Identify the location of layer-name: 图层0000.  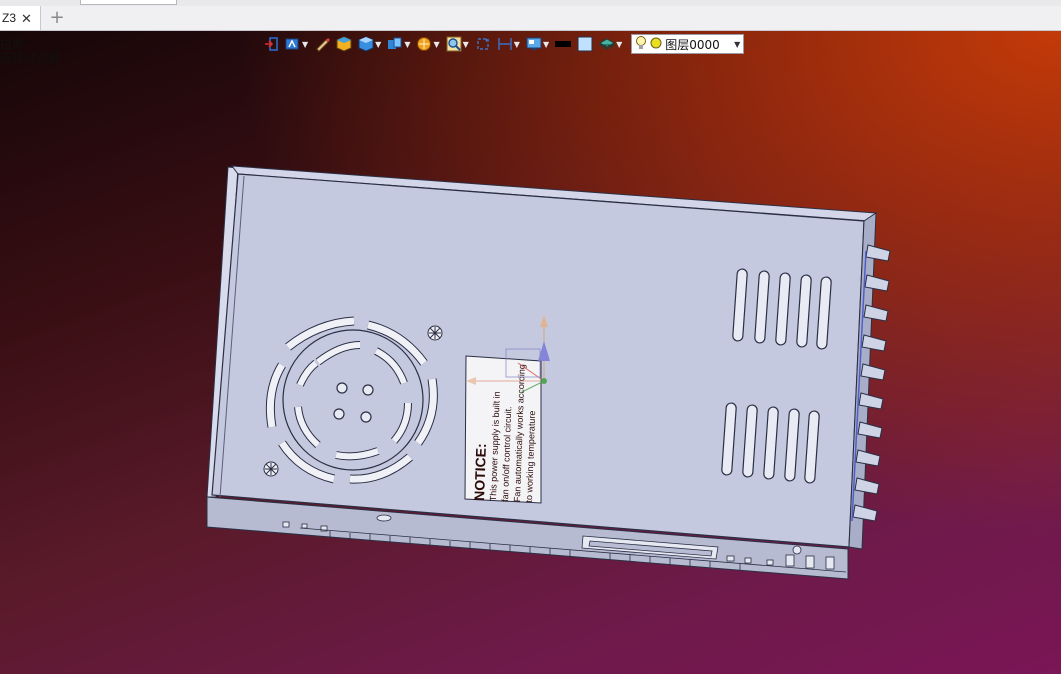
(692, 44).